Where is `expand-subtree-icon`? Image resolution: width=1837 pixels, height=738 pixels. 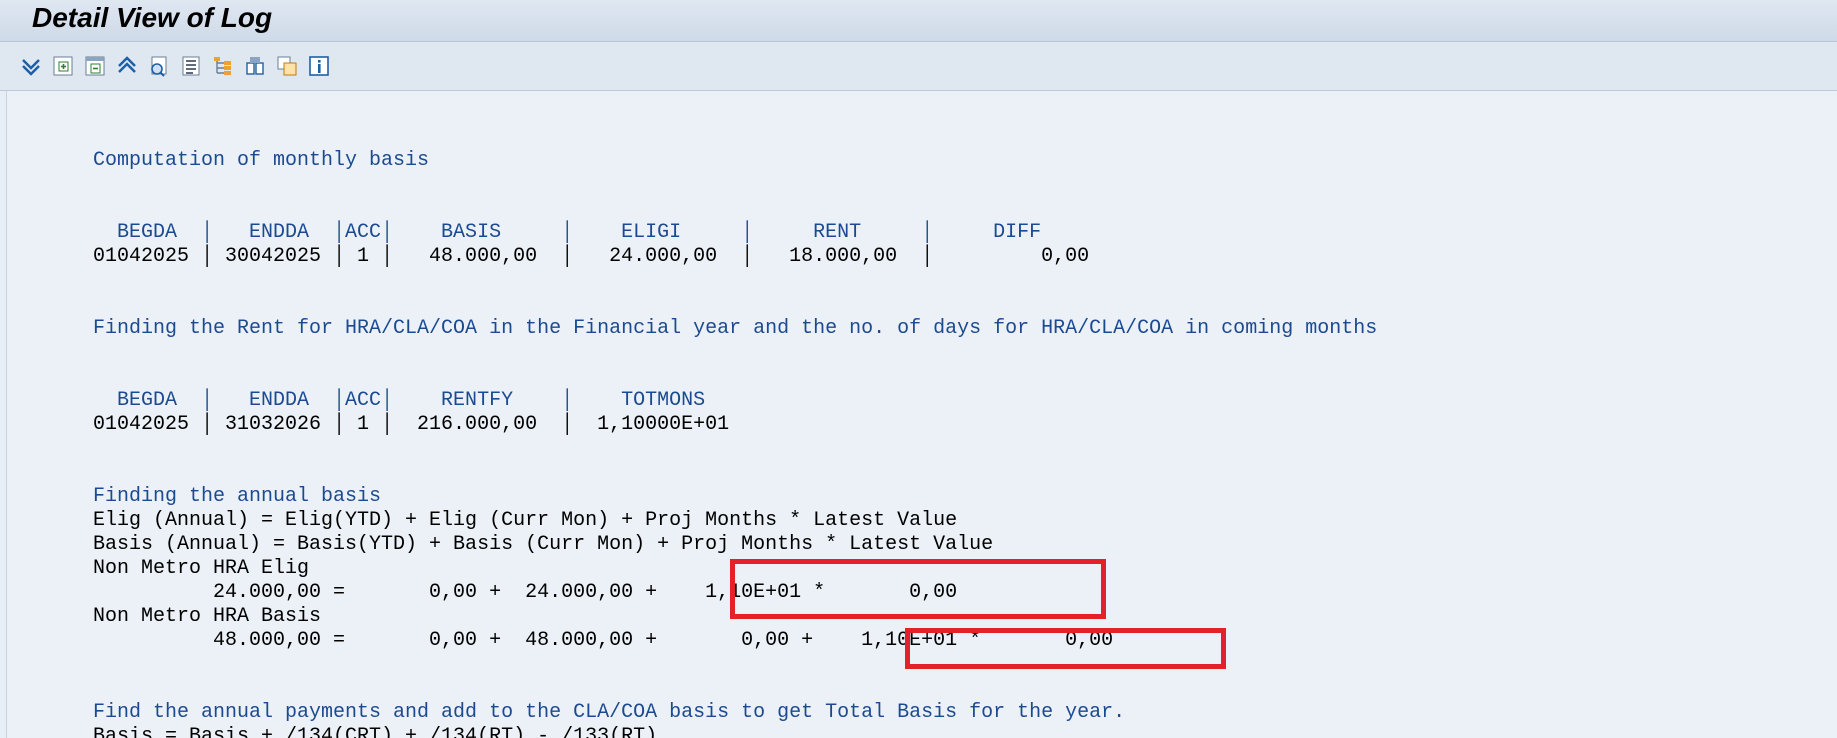
expand-subtree-icon is located at coordinates (63, 66).